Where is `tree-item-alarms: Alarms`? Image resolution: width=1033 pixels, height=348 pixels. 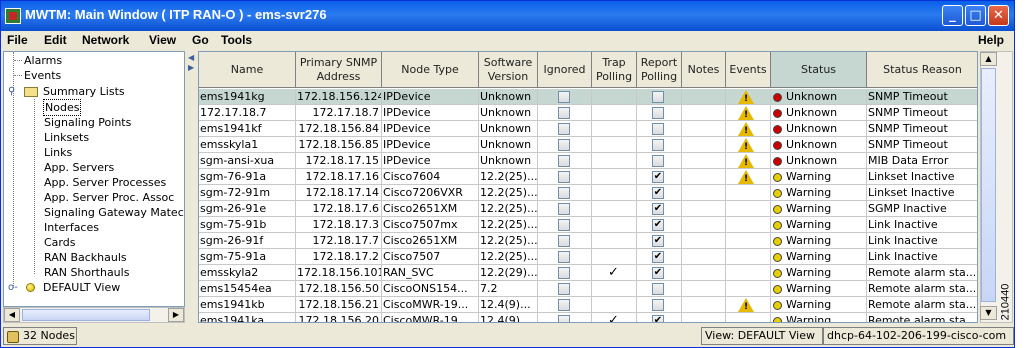
tree-item-alarms: Alarms is located at coordinates (43, 60).